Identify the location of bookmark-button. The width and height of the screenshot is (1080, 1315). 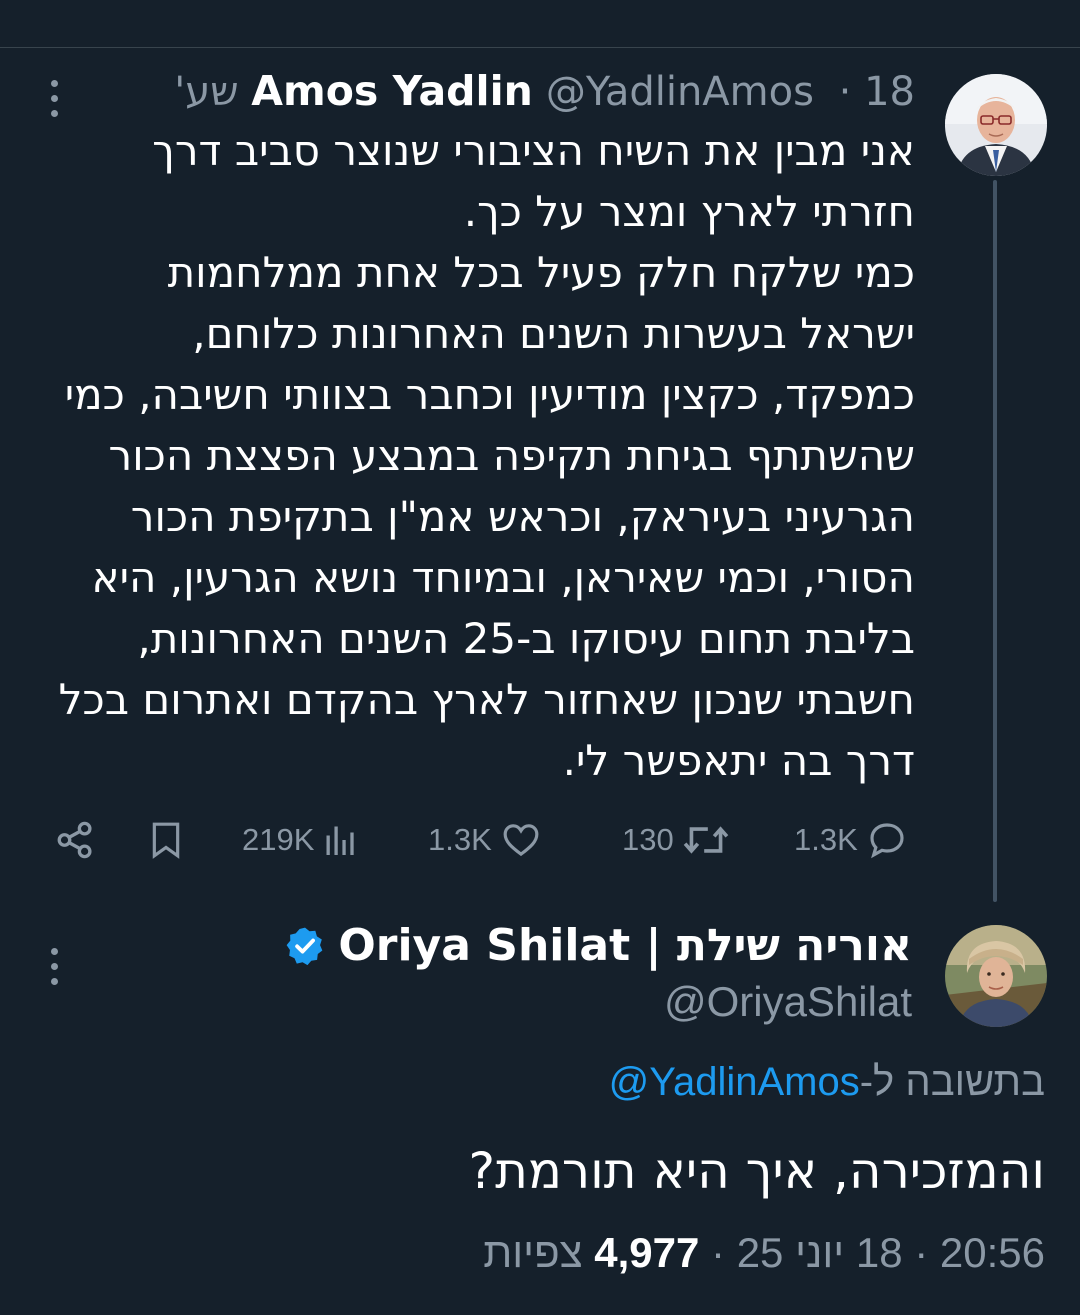
(166, 840).